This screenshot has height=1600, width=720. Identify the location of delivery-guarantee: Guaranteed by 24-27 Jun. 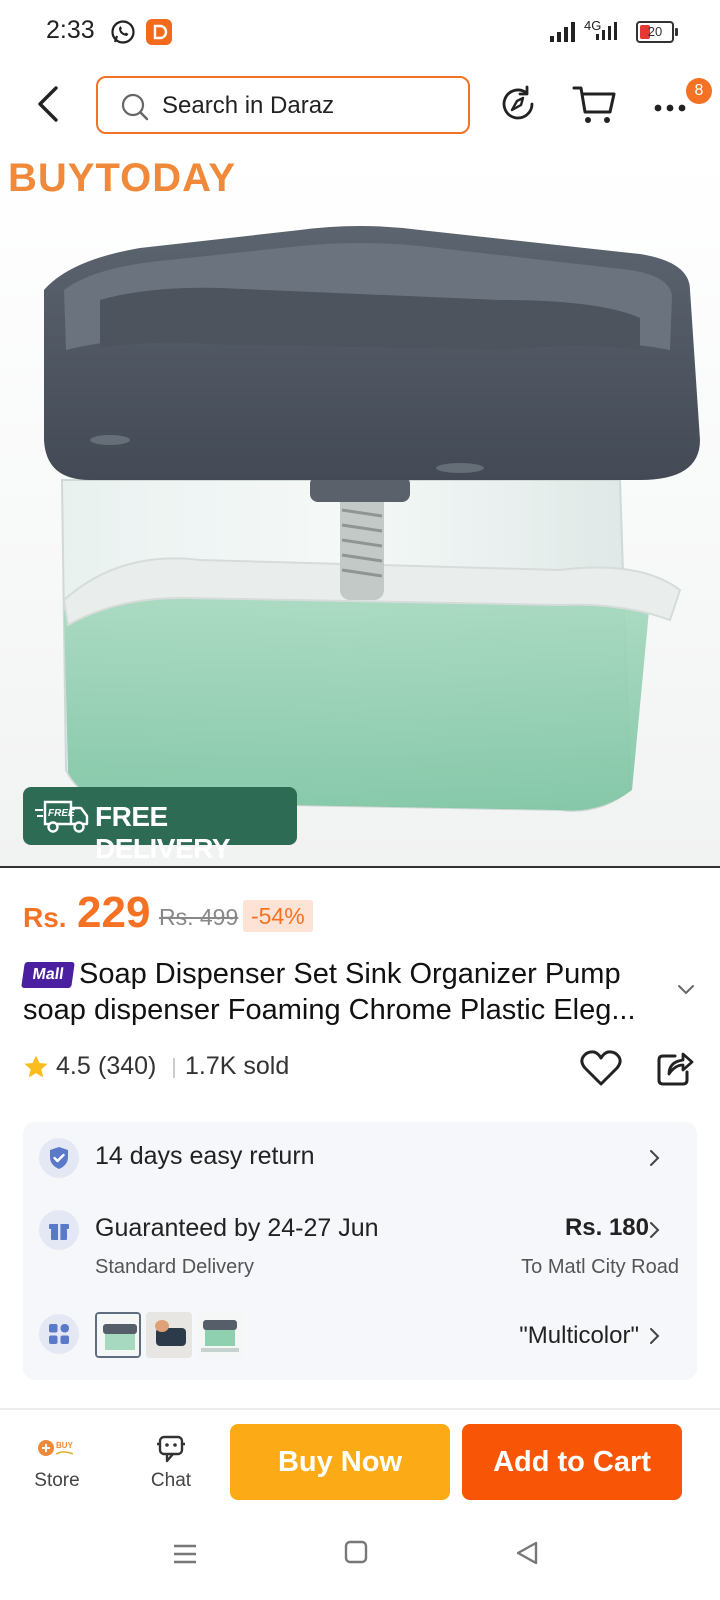
(237, 1228).